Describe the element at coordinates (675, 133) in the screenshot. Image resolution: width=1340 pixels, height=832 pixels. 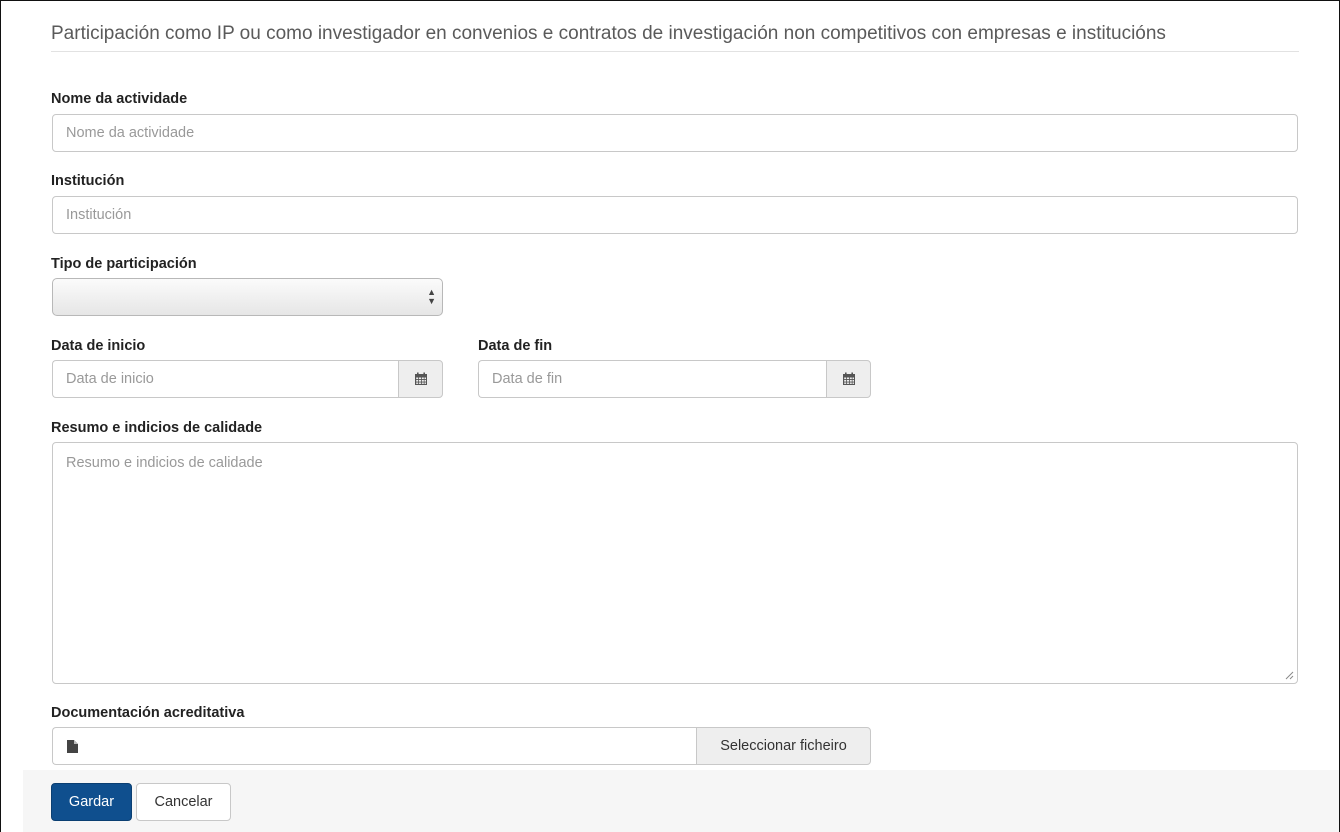
I see `activity-name-input: Nome da actividade` at that location.